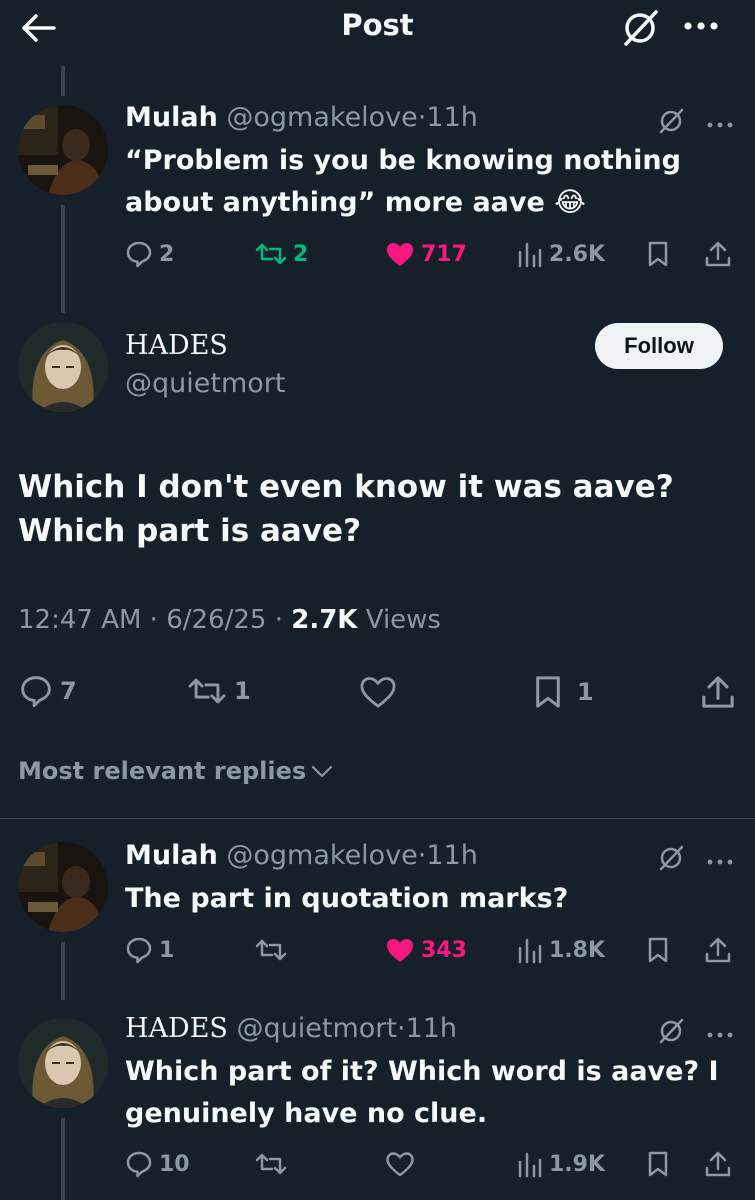 This screenshot has width=755, height=1200. I want to click on tweet-date: 6/26/25, so click(216, 620).